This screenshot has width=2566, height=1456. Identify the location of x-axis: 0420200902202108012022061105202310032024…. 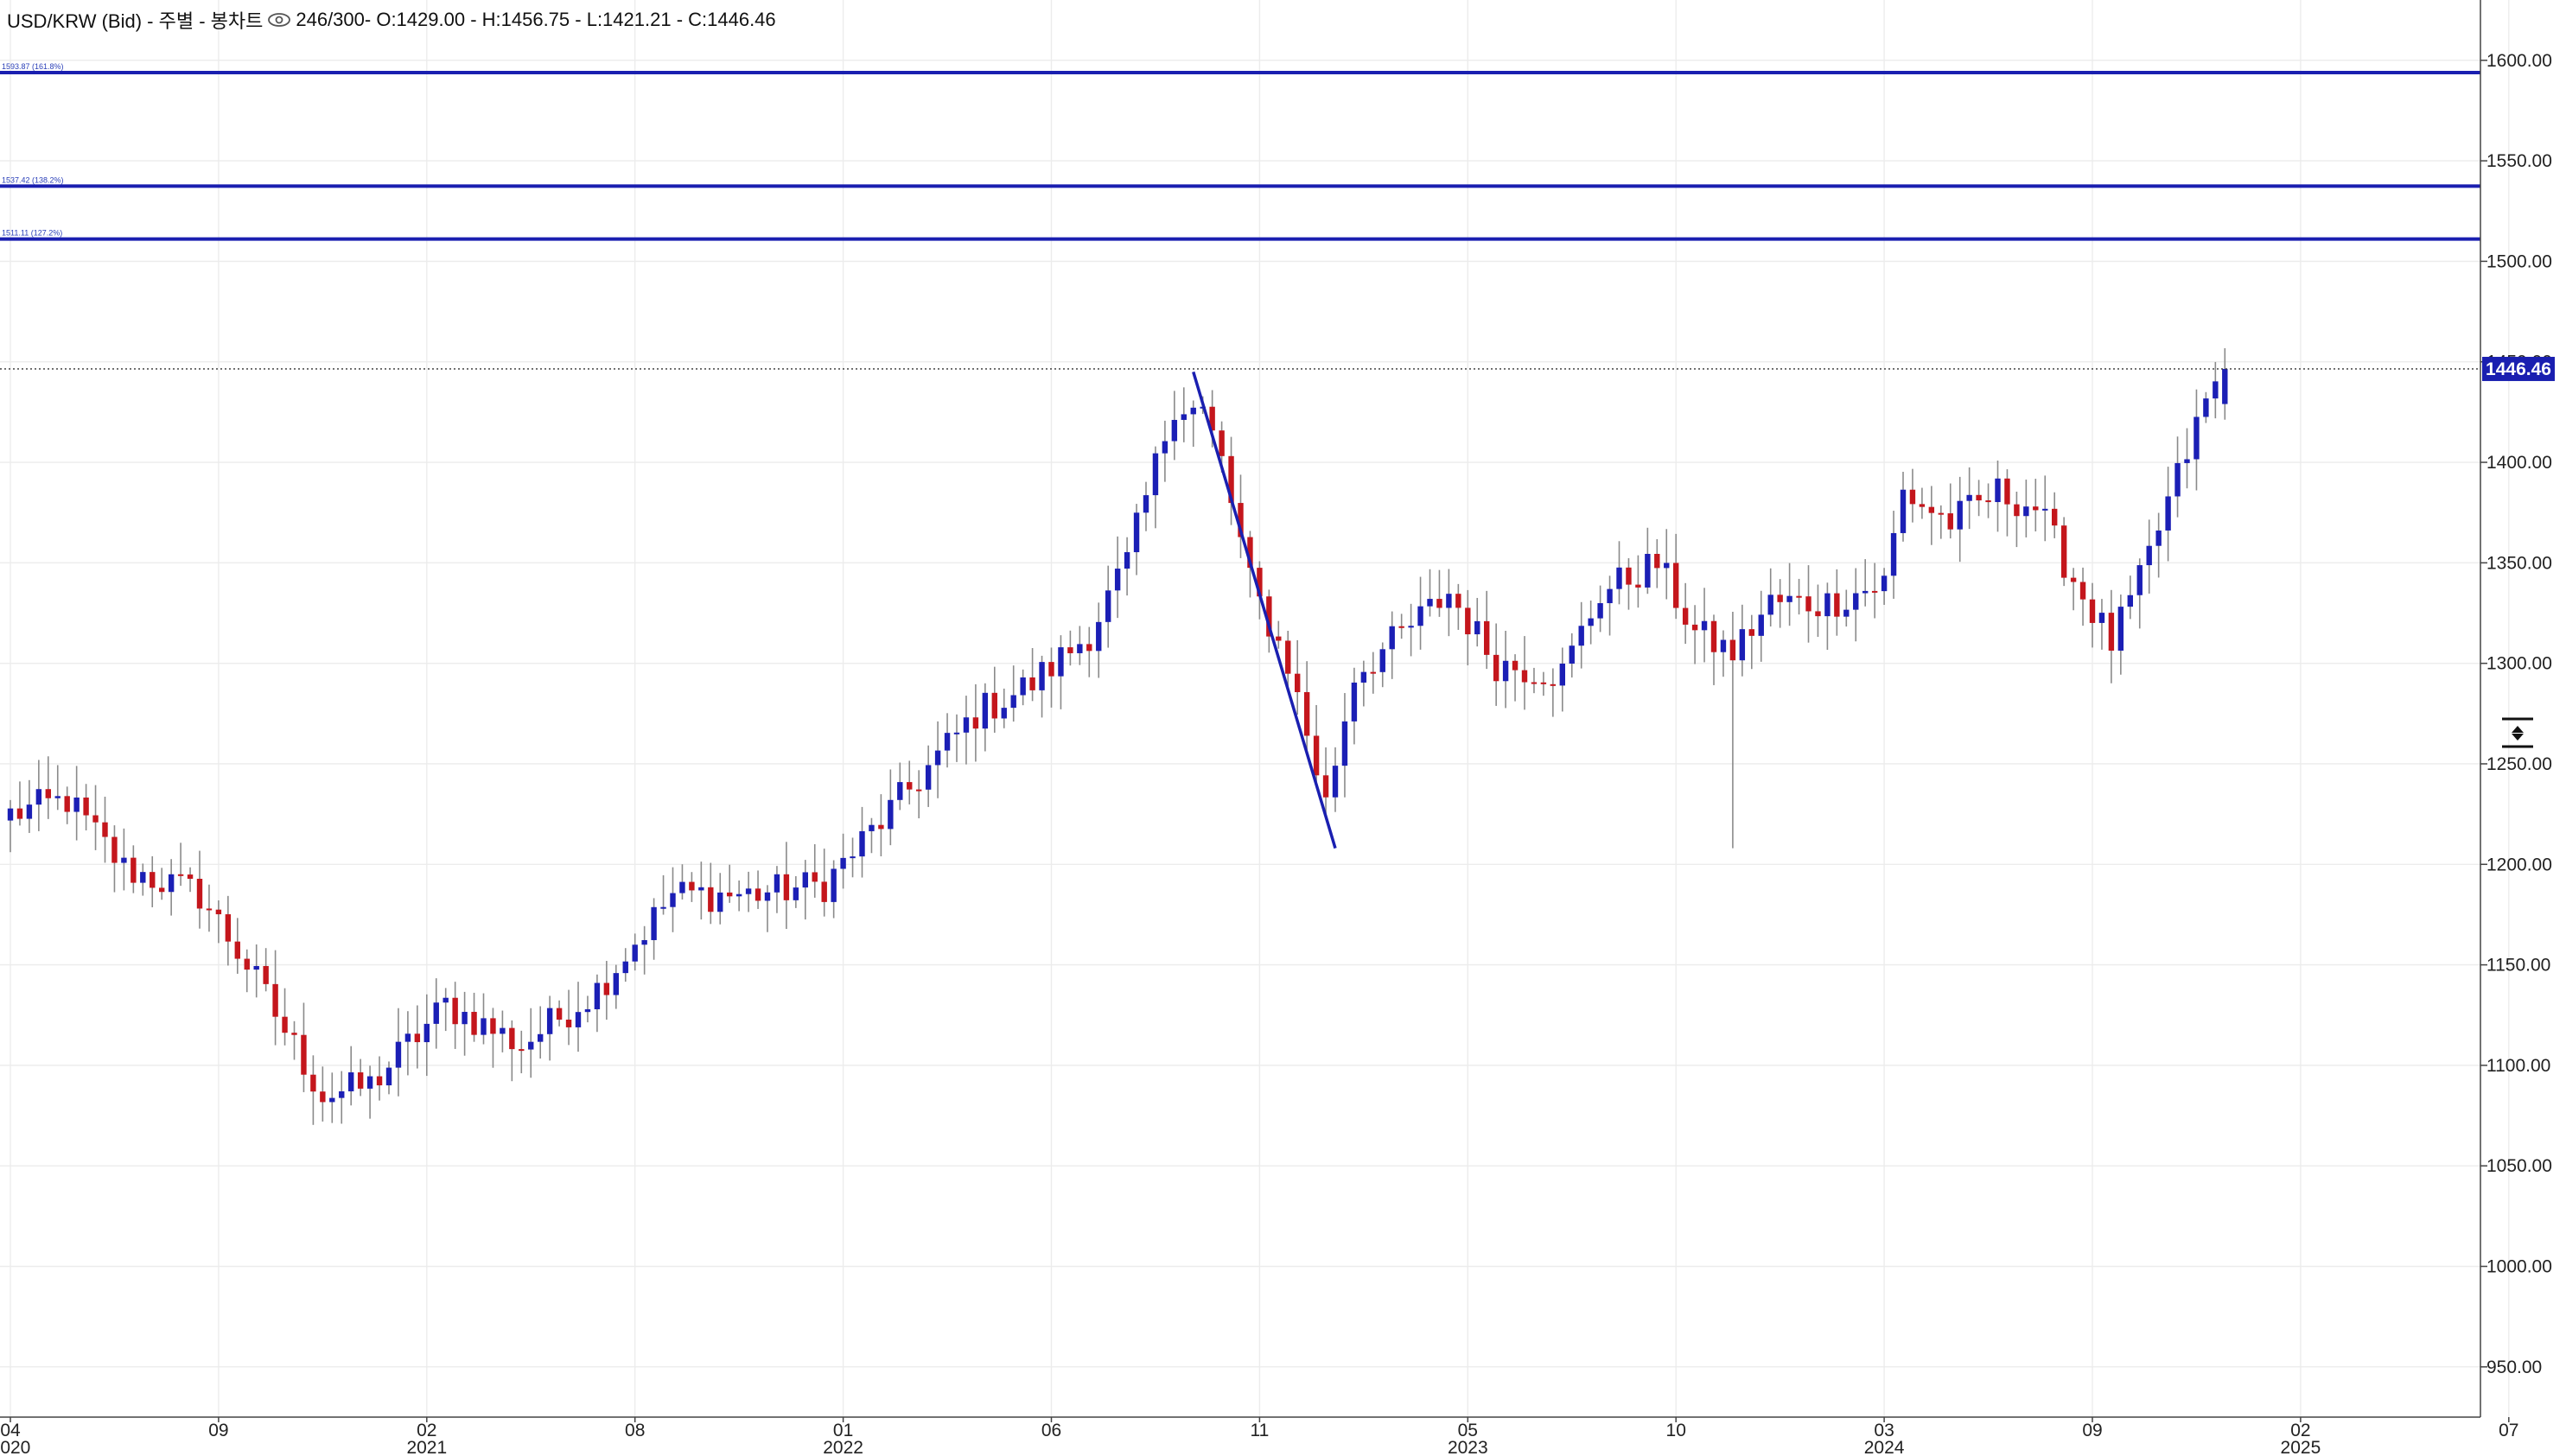
(1283, 1436).